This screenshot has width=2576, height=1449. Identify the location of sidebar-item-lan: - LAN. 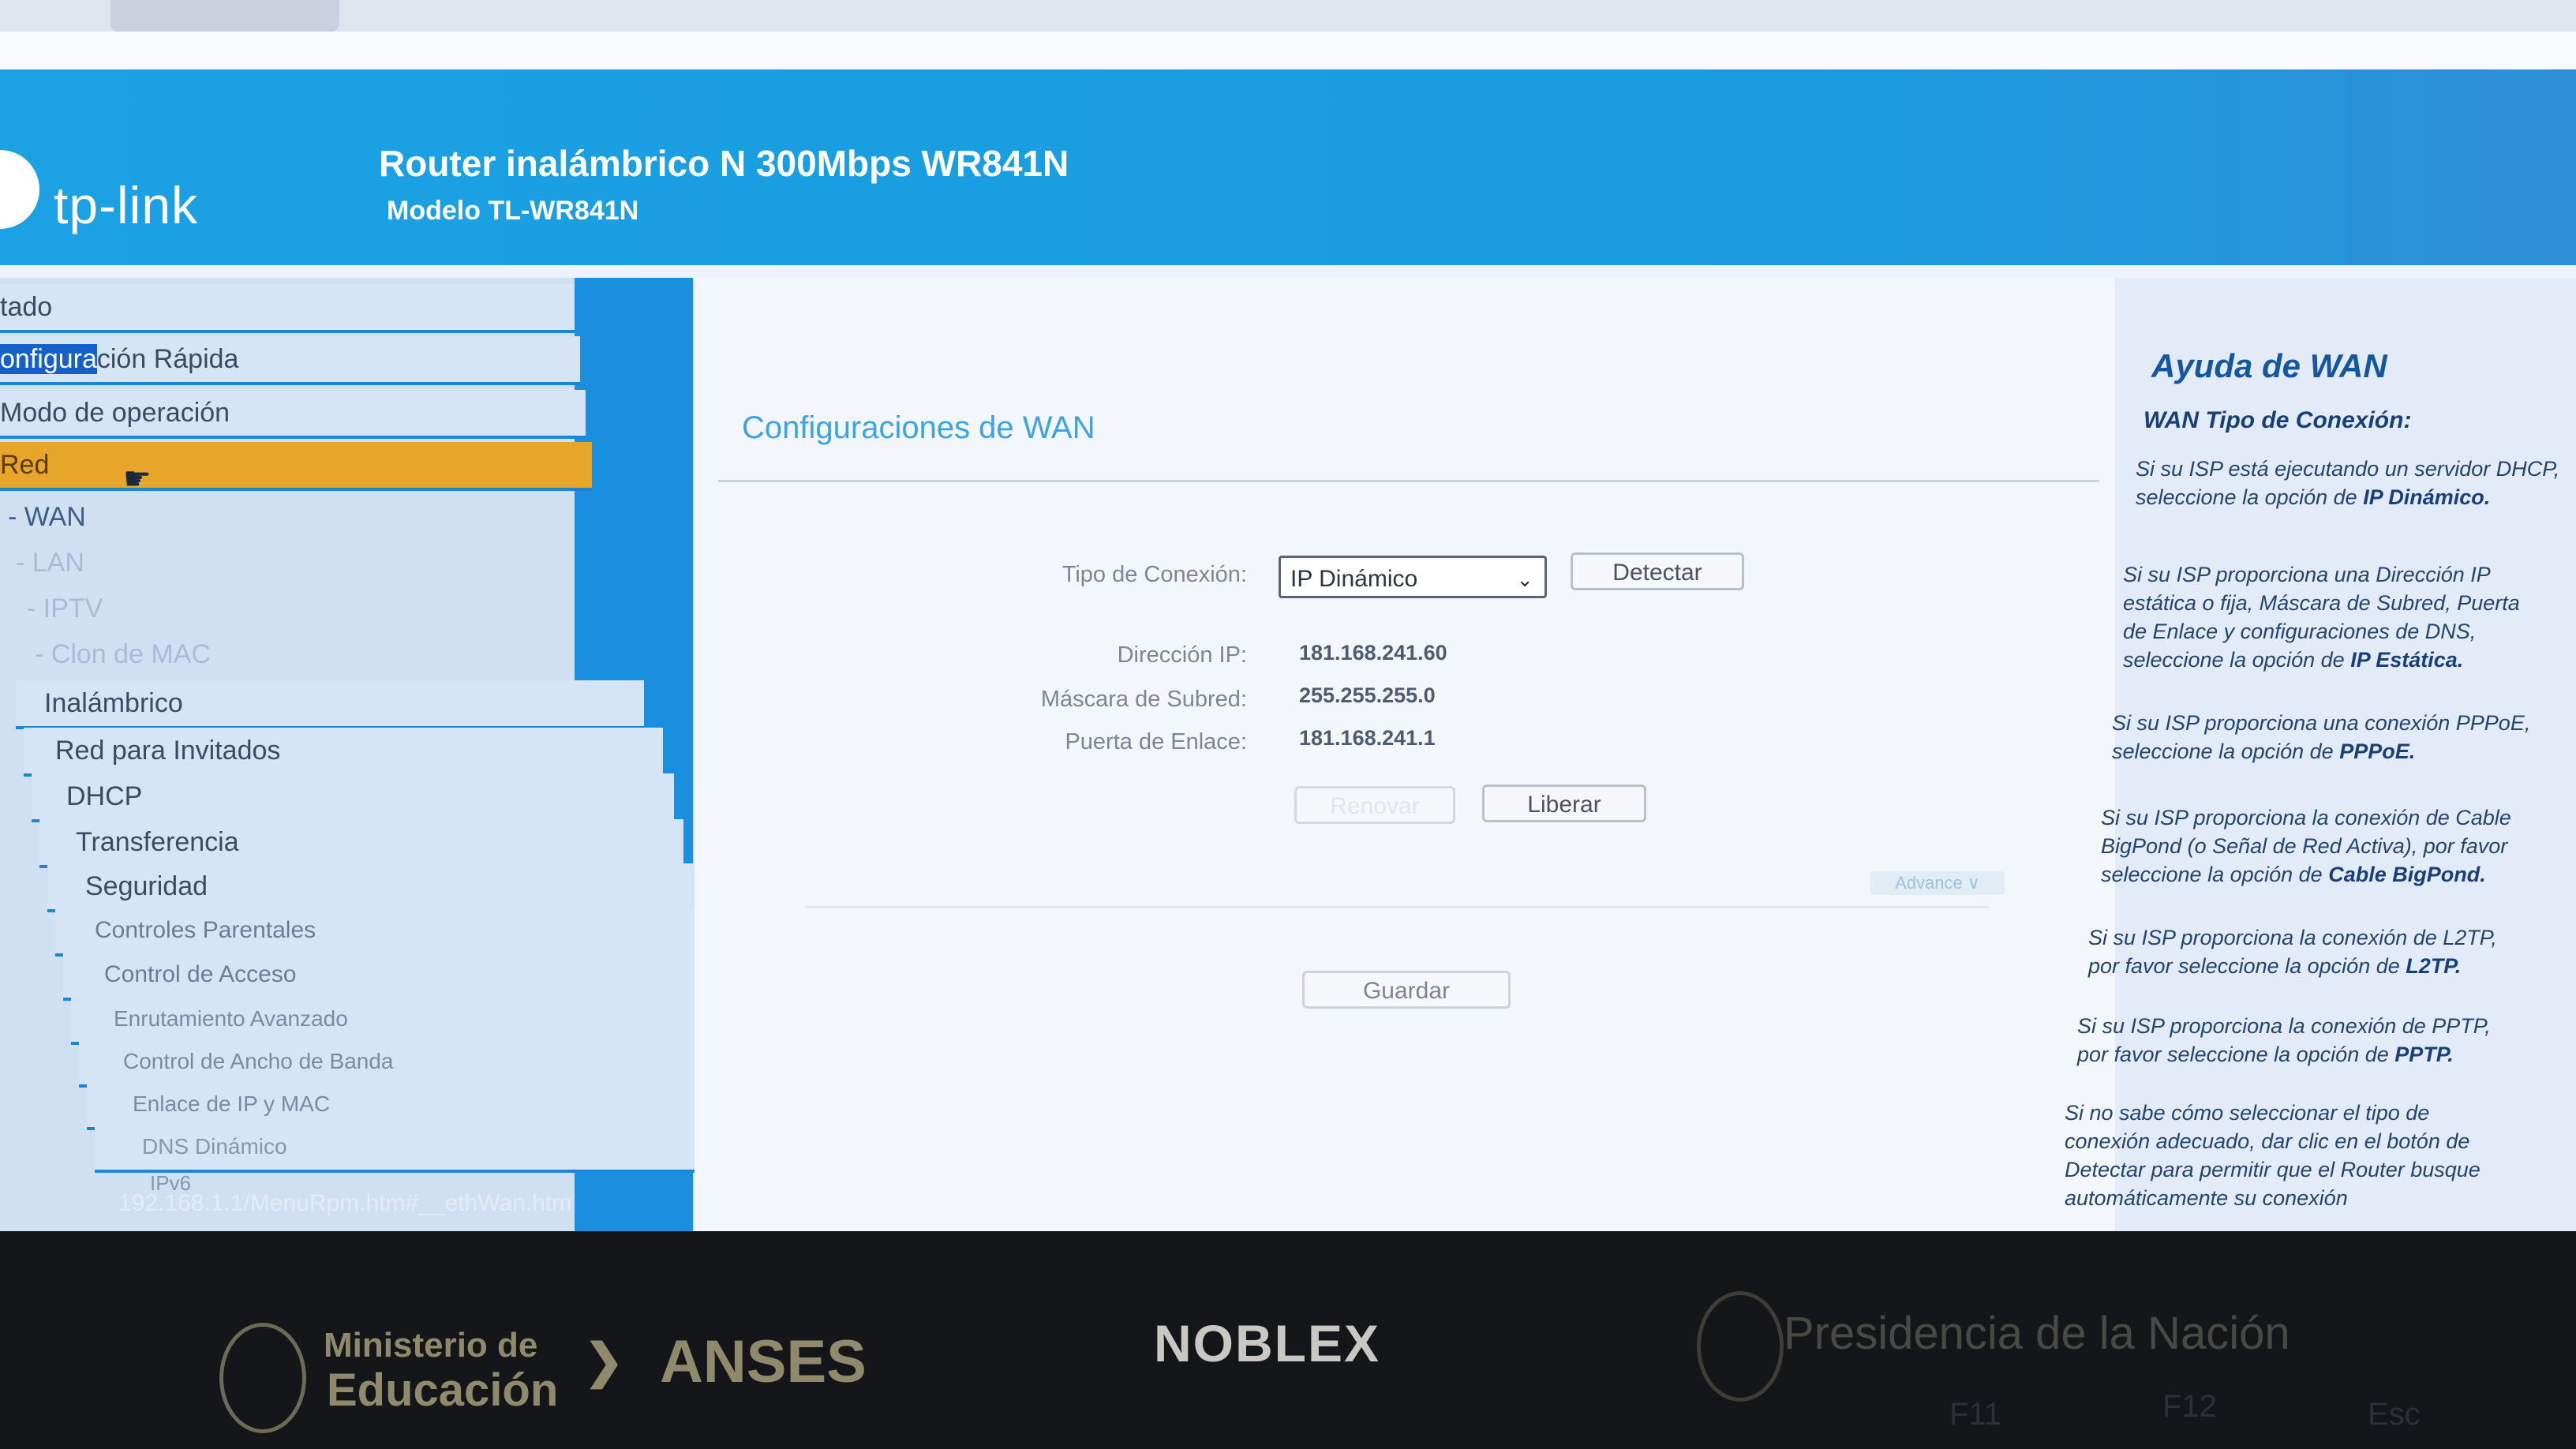
(134, 563).